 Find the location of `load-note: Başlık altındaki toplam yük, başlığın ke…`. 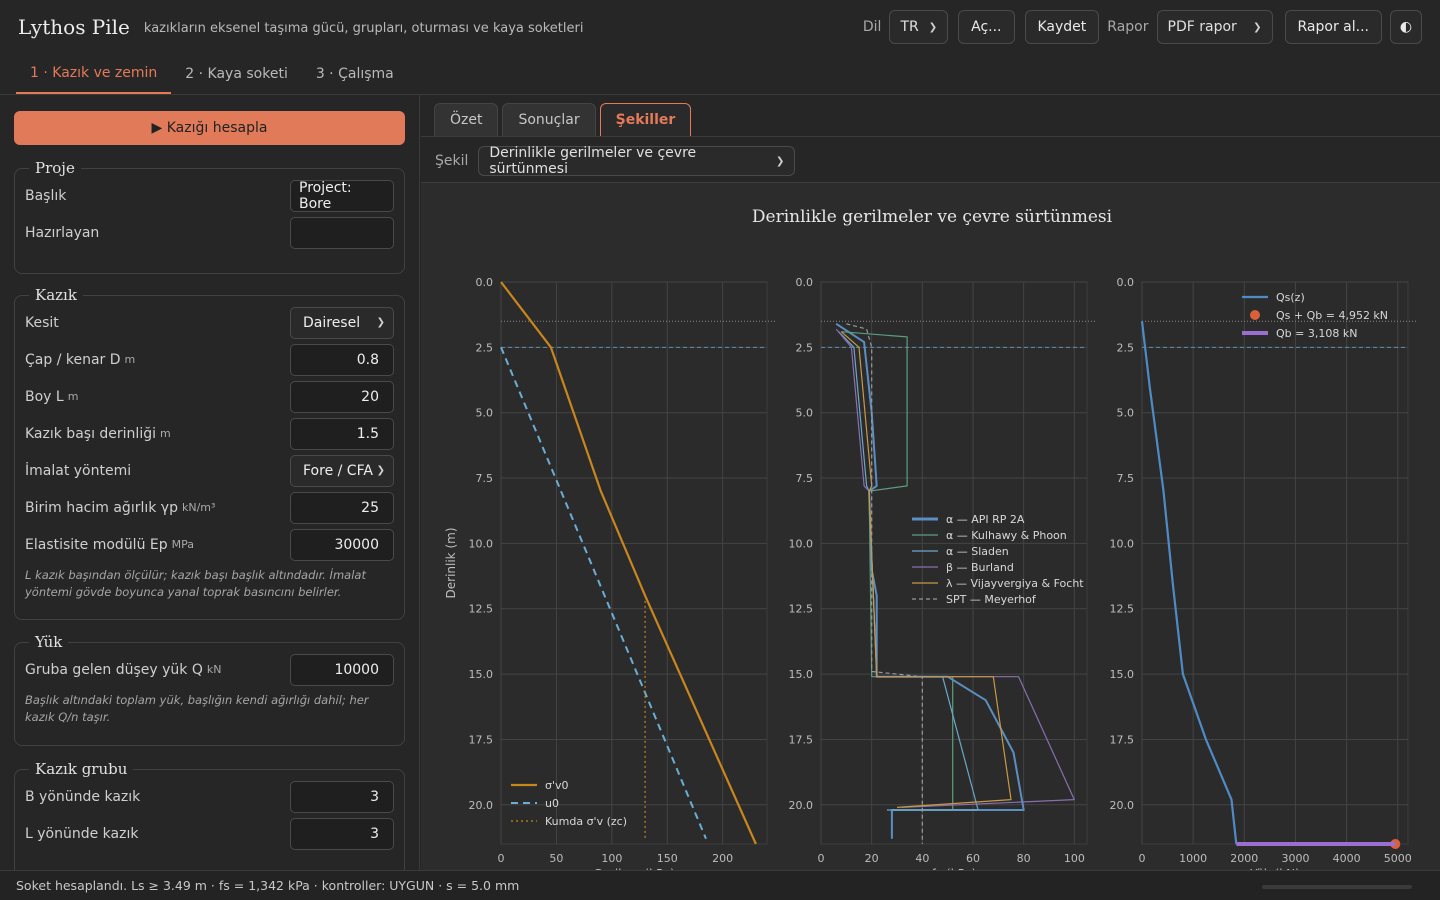

load-note: Başlık altındaki toplam yük, başlığın ke… is located at coordinates (197, 708).